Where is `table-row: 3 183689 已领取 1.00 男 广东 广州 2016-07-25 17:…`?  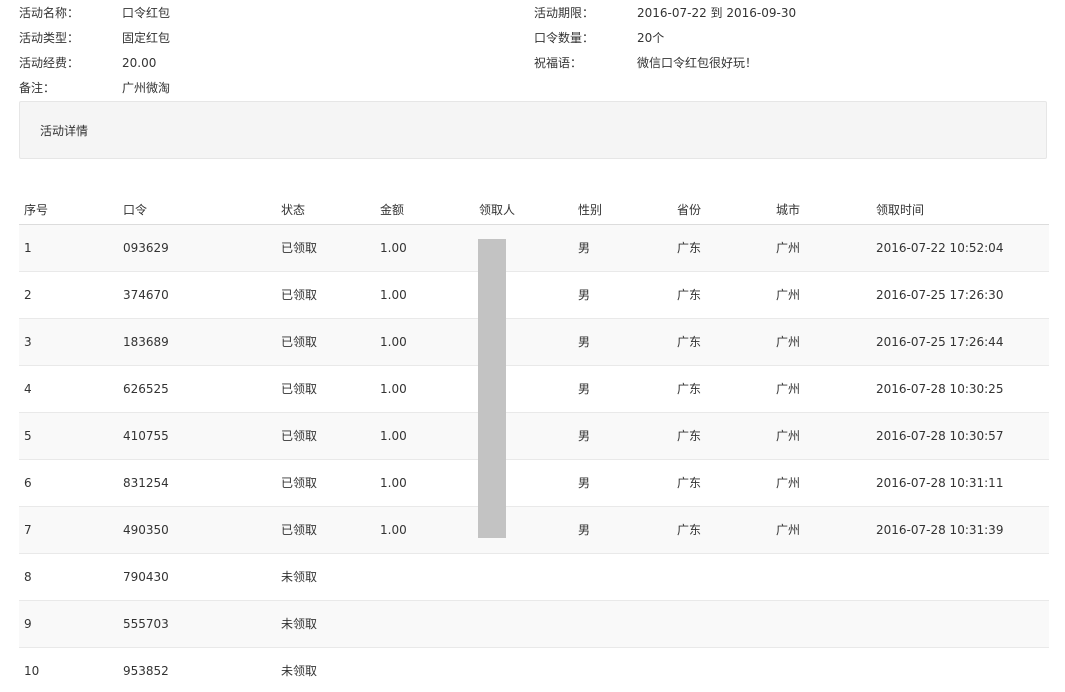 table-row: 3 183689 已领取 1.00 男 广东 广州 2016-07-25 17:… is located at coordinates (534, 342).